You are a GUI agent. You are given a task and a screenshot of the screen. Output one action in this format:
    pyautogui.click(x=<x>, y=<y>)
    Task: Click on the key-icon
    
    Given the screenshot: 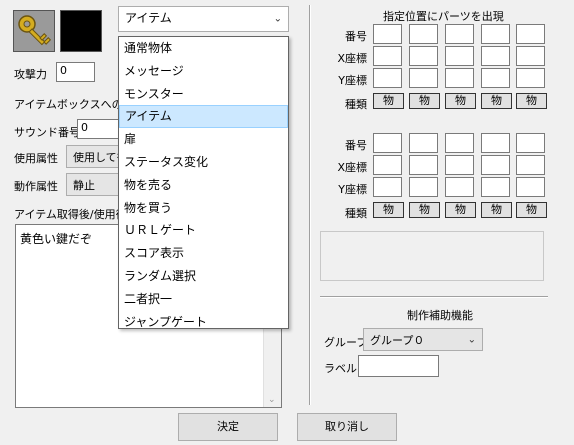 What is the action you would take?
    pyautogui.click(x=34, y=31)
    